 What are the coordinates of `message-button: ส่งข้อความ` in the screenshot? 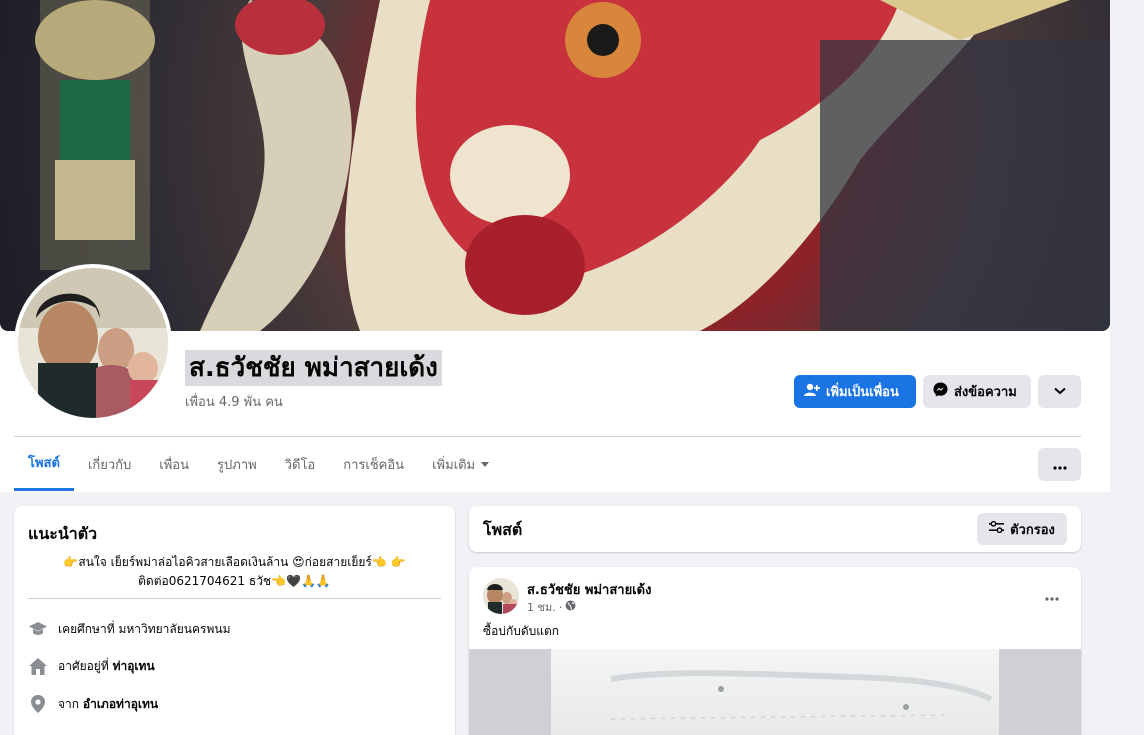 It's located at (977, 391).